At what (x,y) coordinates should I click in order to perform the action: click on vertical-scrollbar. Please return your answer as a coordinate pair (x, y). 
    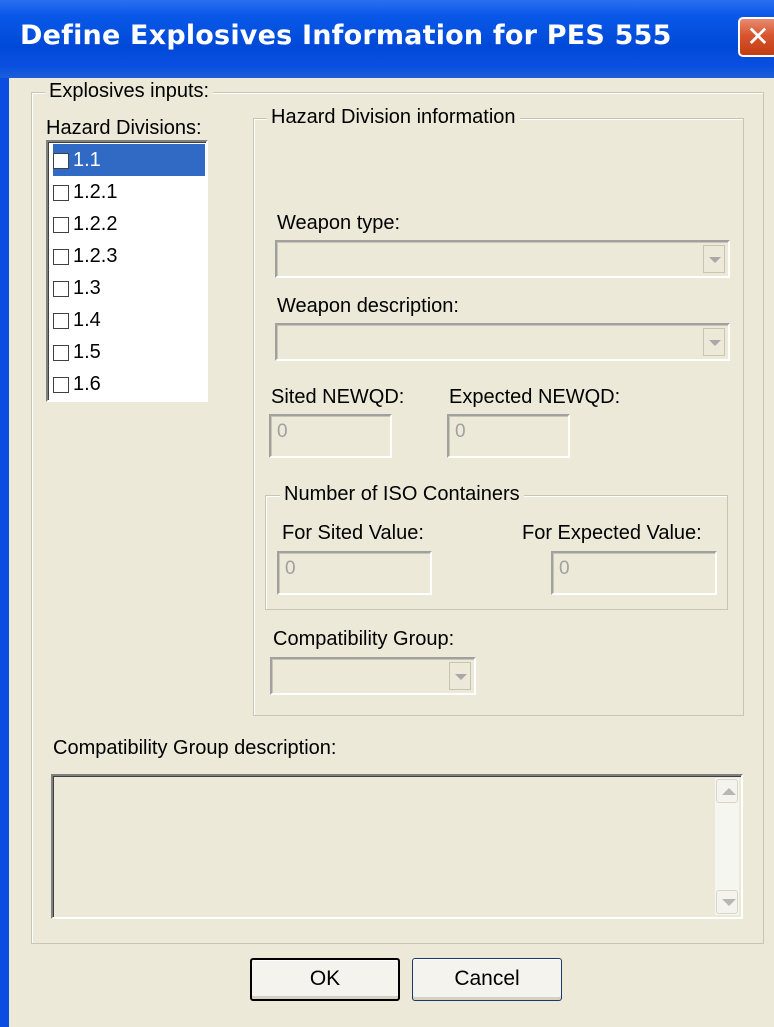
    Looking at the image, I should click on (727, 846).